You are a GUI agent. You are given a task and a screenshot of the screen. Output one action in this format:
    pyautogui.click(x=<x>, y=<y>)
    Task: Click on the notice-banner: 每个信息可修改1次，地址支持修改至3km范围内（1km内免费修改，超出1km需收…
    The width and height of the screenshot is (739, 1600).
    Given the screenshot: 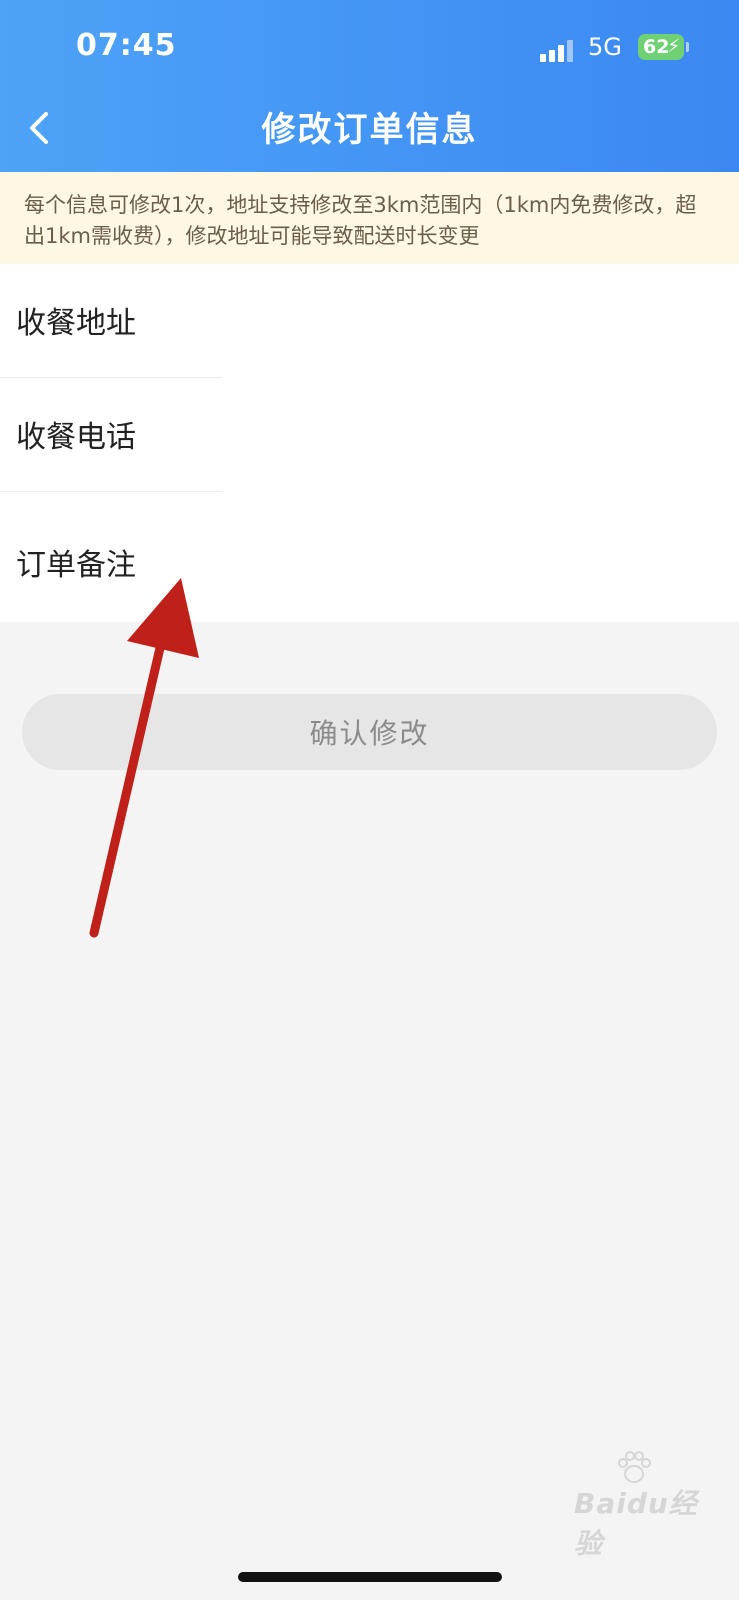 What is the action you would take?
    pyautogui.click(x=369, y=218)
    